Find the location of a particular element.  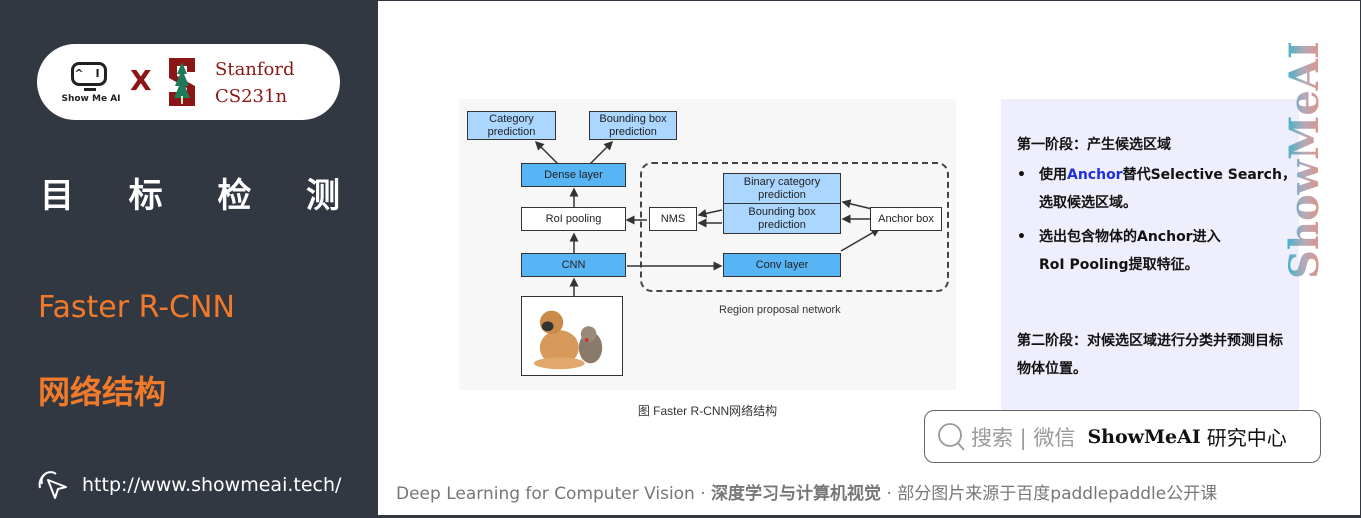

collab-x: X is located at coordinates (141, 80).